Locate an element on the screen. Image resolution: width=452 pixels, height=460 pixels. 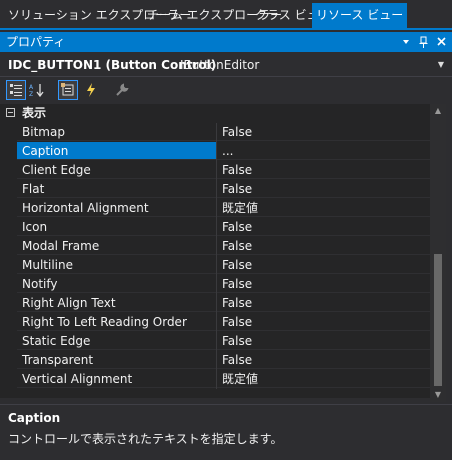
property-name: Static Edge is located at coordinates (116, 341).